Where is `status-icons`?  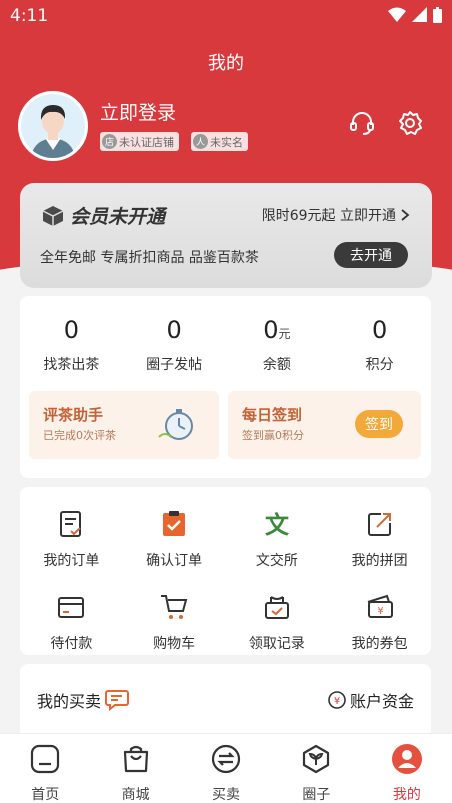 status-icons is located at coordinates (415, 15).